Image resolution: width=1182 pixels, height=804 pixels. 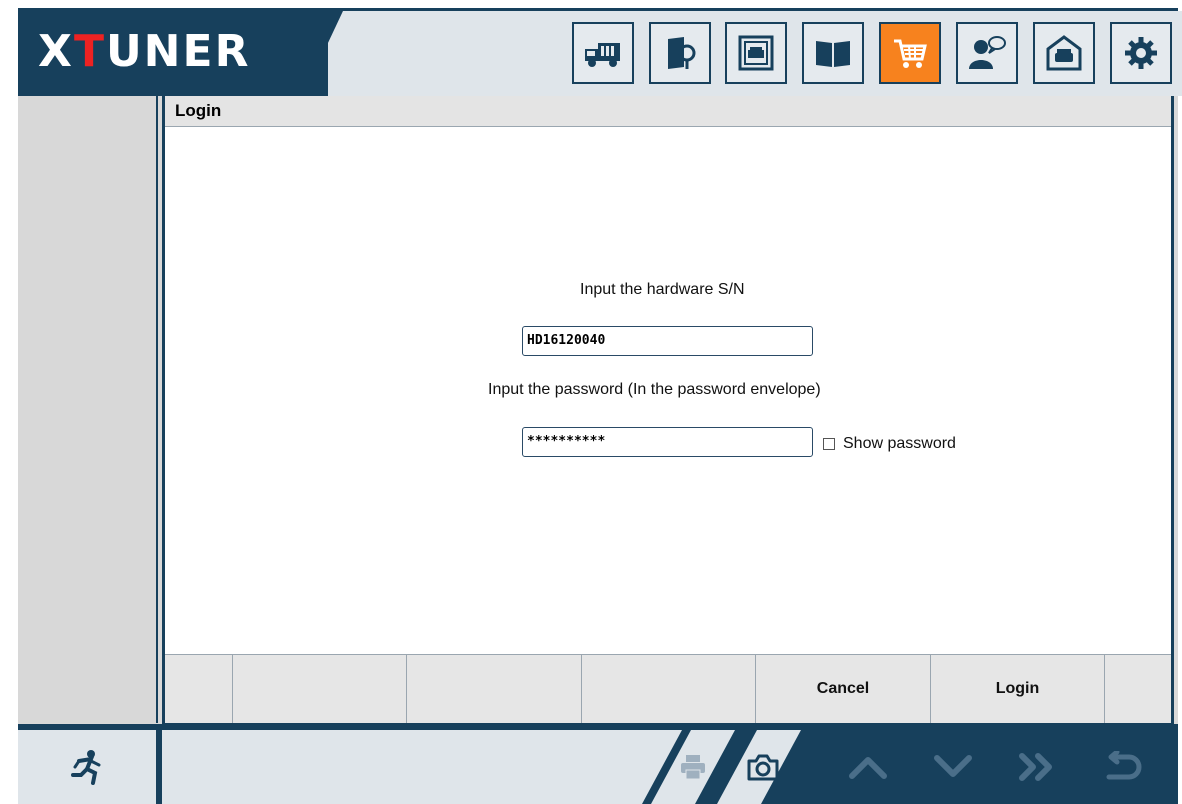 What do you see at coordinates (667, 341) in the screenshot?
I see `serial-number-field: HD16120040` at bounding box center [667, 341].